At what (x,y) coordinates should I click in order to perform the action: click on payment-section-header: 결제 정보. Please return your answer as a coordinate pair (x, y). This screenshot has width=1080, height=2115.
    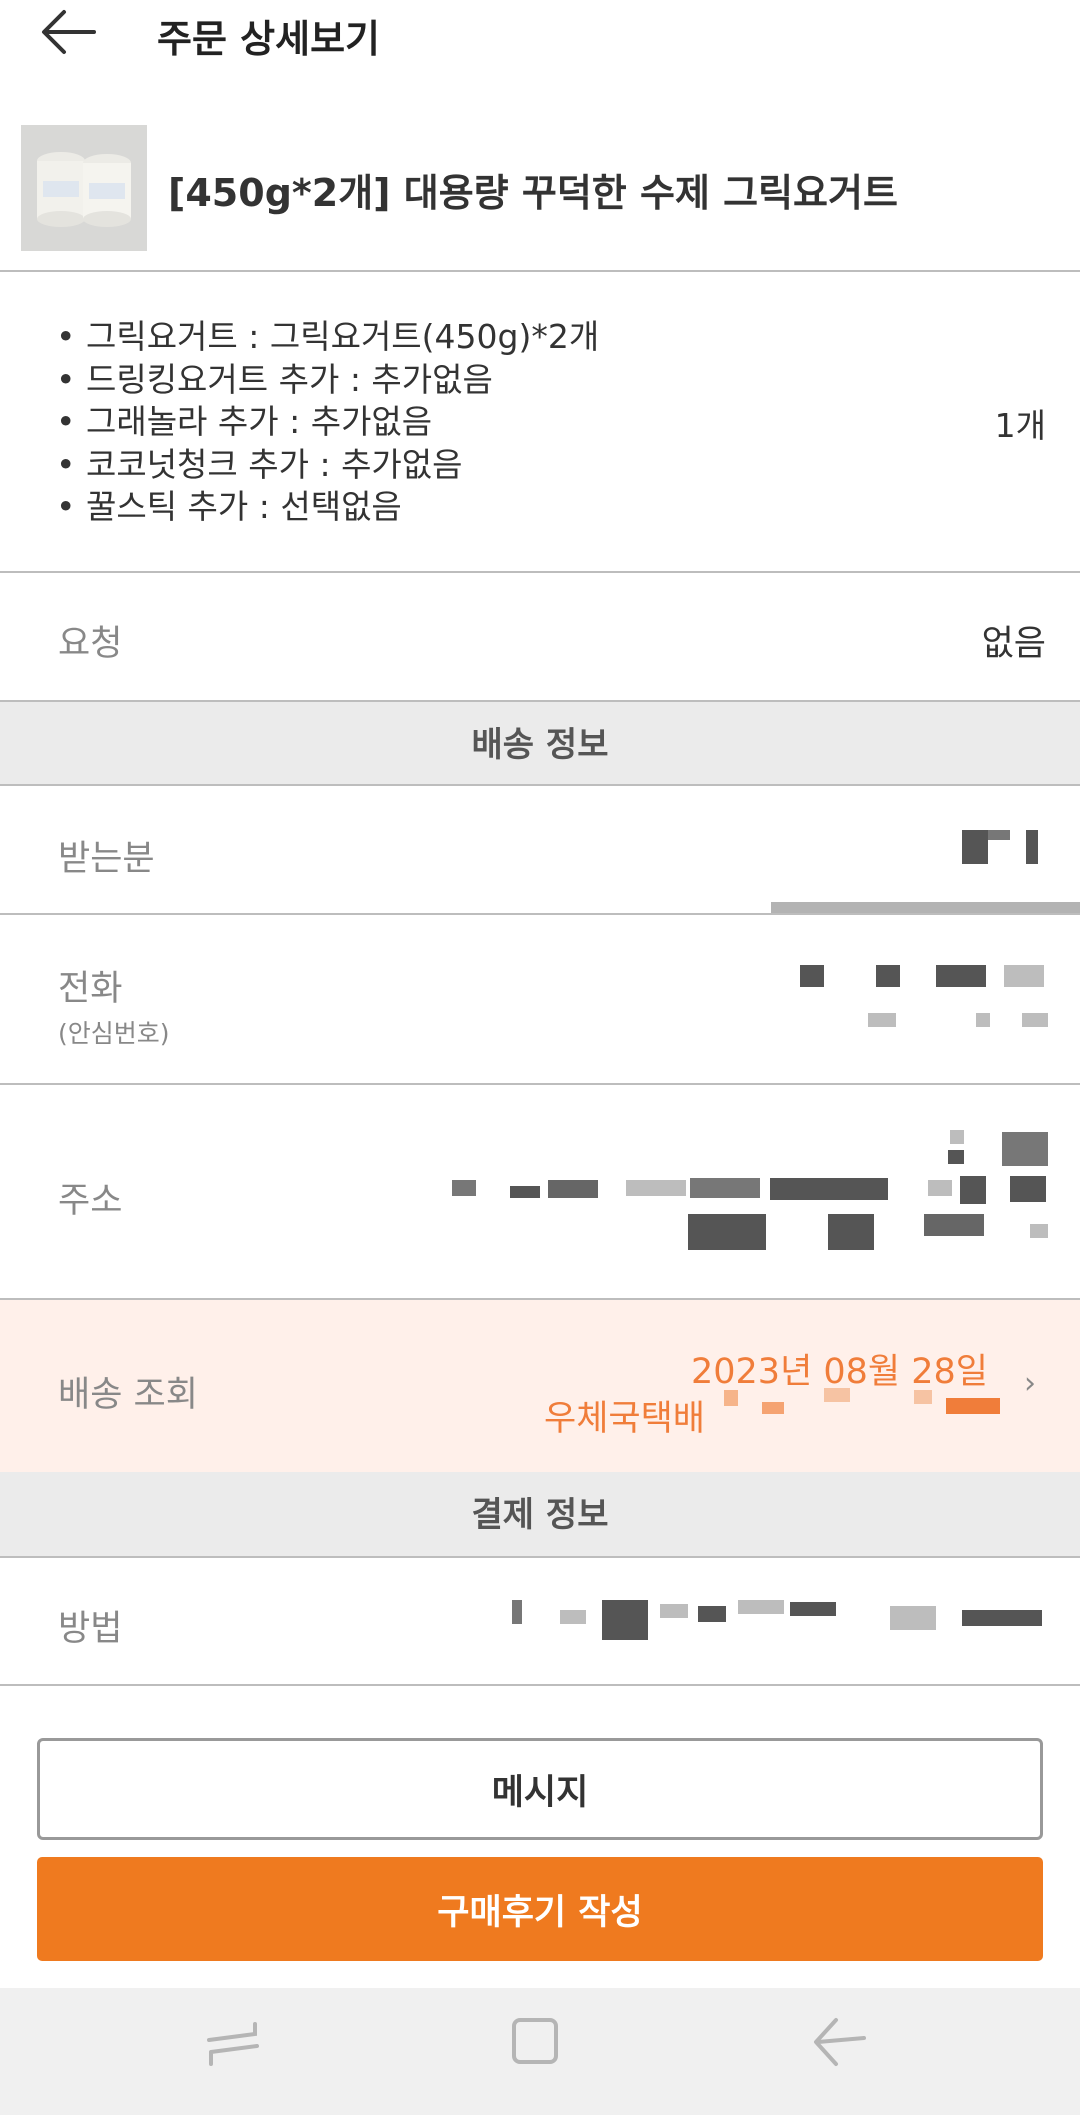
    Looking at the image, I should click on (540, 1515).